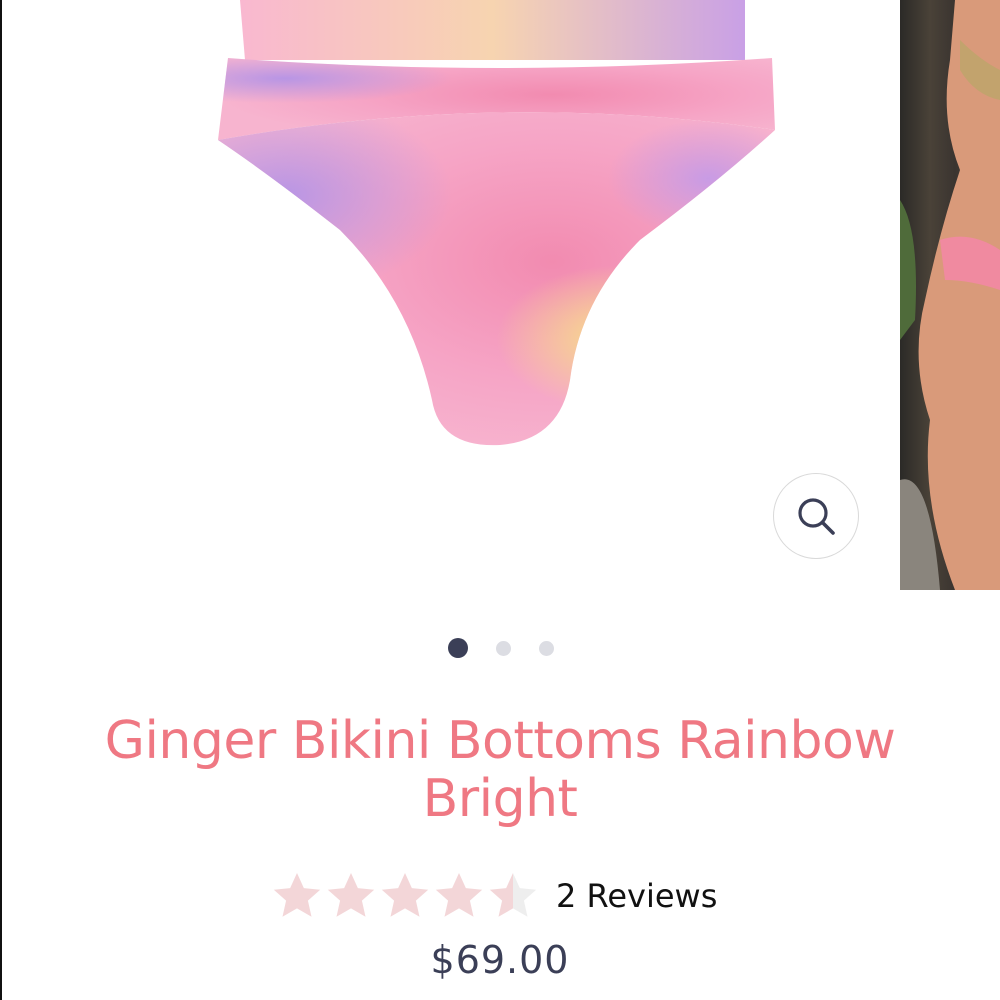 The image size is (1000, 1000). Describe the element at coordinates (500, 960) in the screenshot. I see `product-price: $69.00` at that location.